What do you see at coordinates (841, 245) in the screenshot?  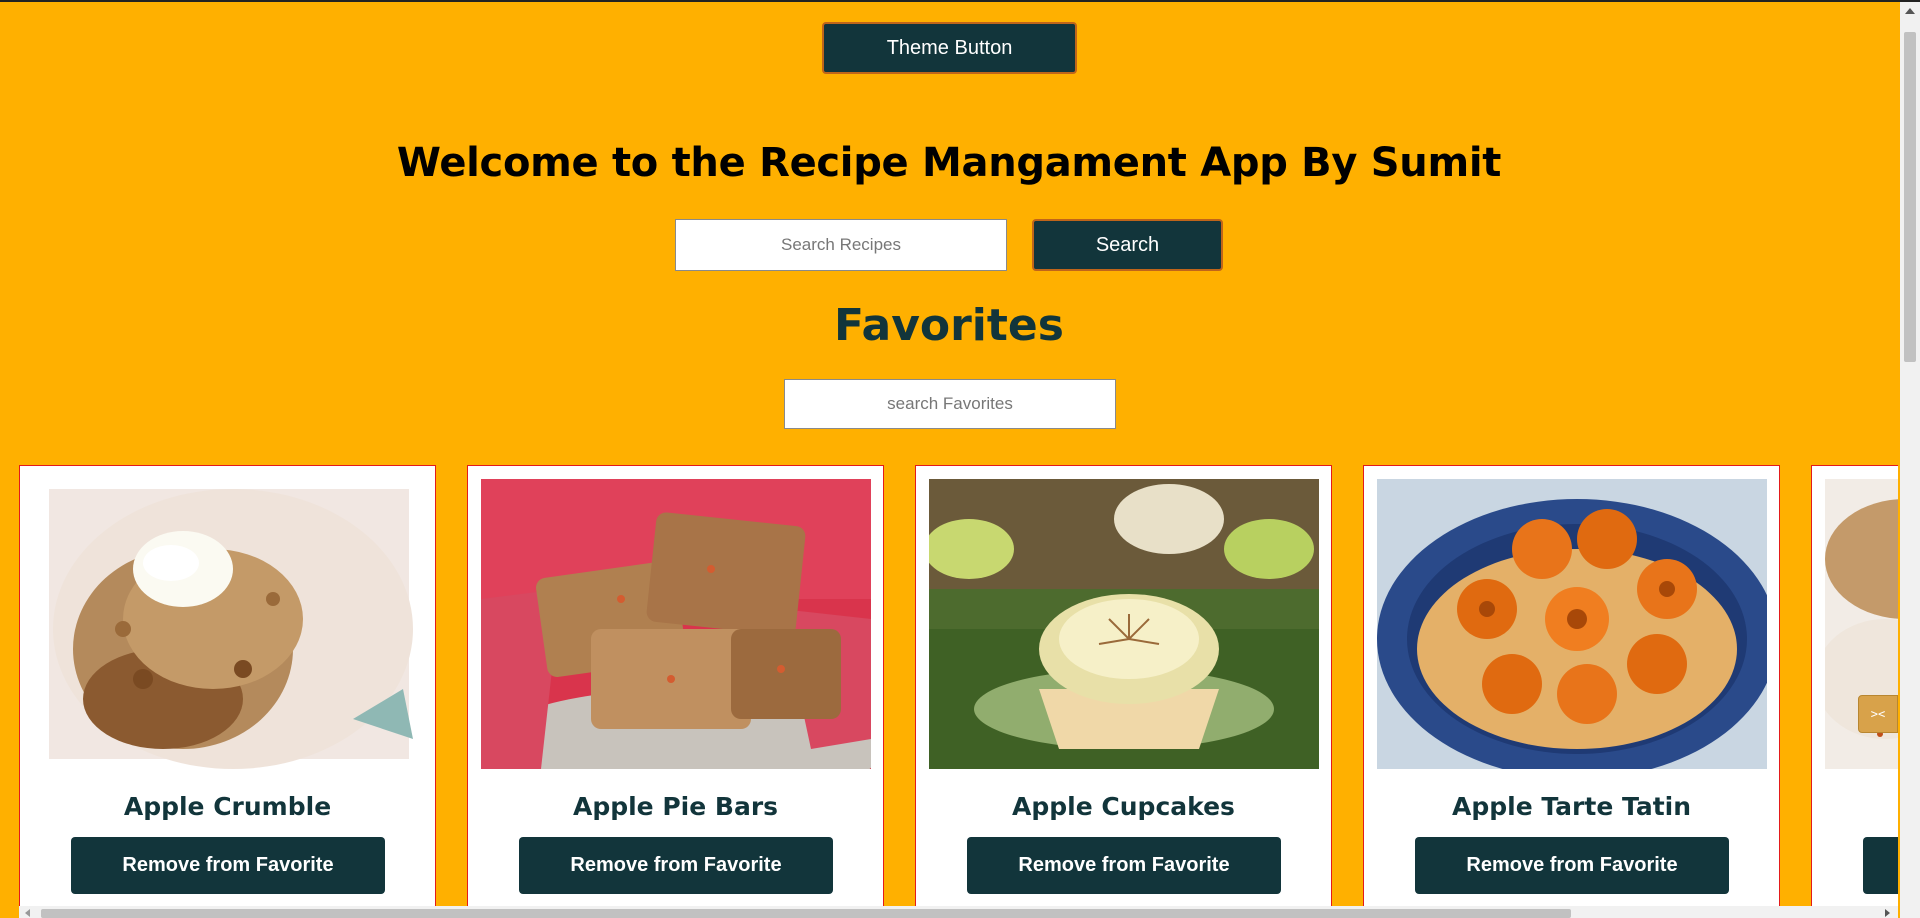 I see `search-recipes-input` at bounding box center [841, 245].